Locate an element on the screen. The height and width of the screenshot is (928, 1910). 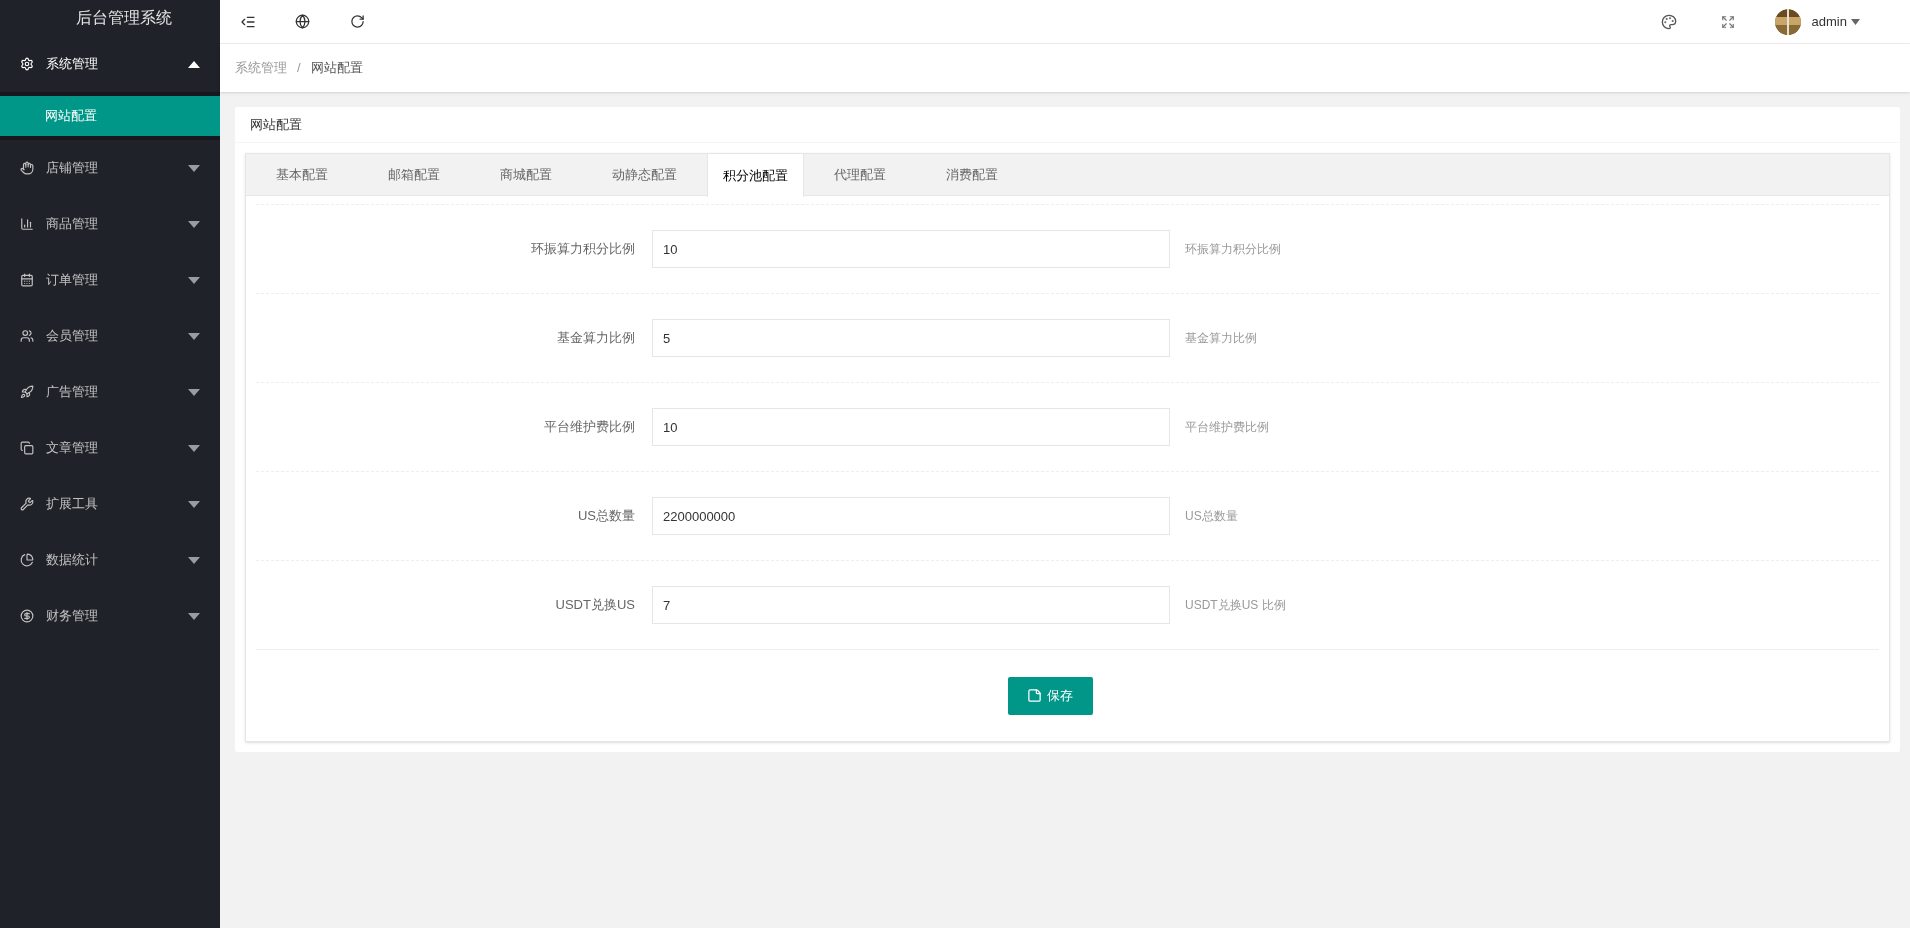
menu-item: 订单管理 is located at coordinates (110, 280).